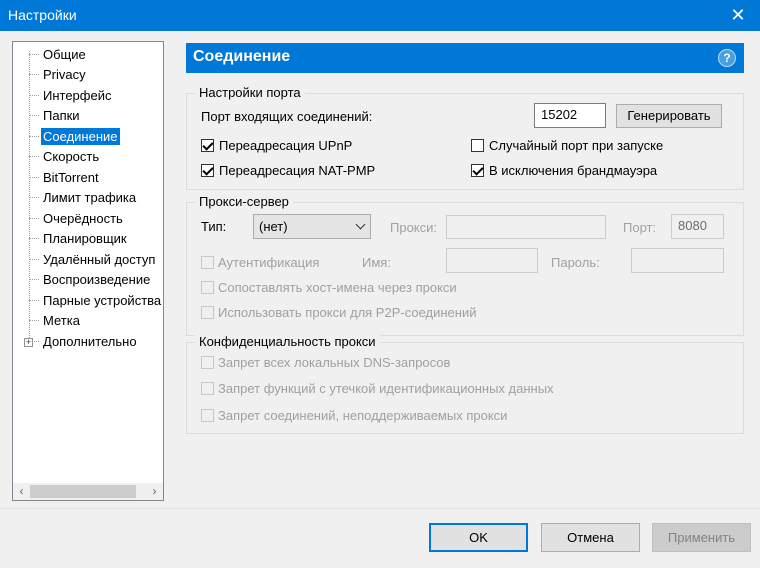  What do you see at coordinates (207, 145) in the screenshot?
I see `upnp-checkbox` at bounding box center [207, 145].